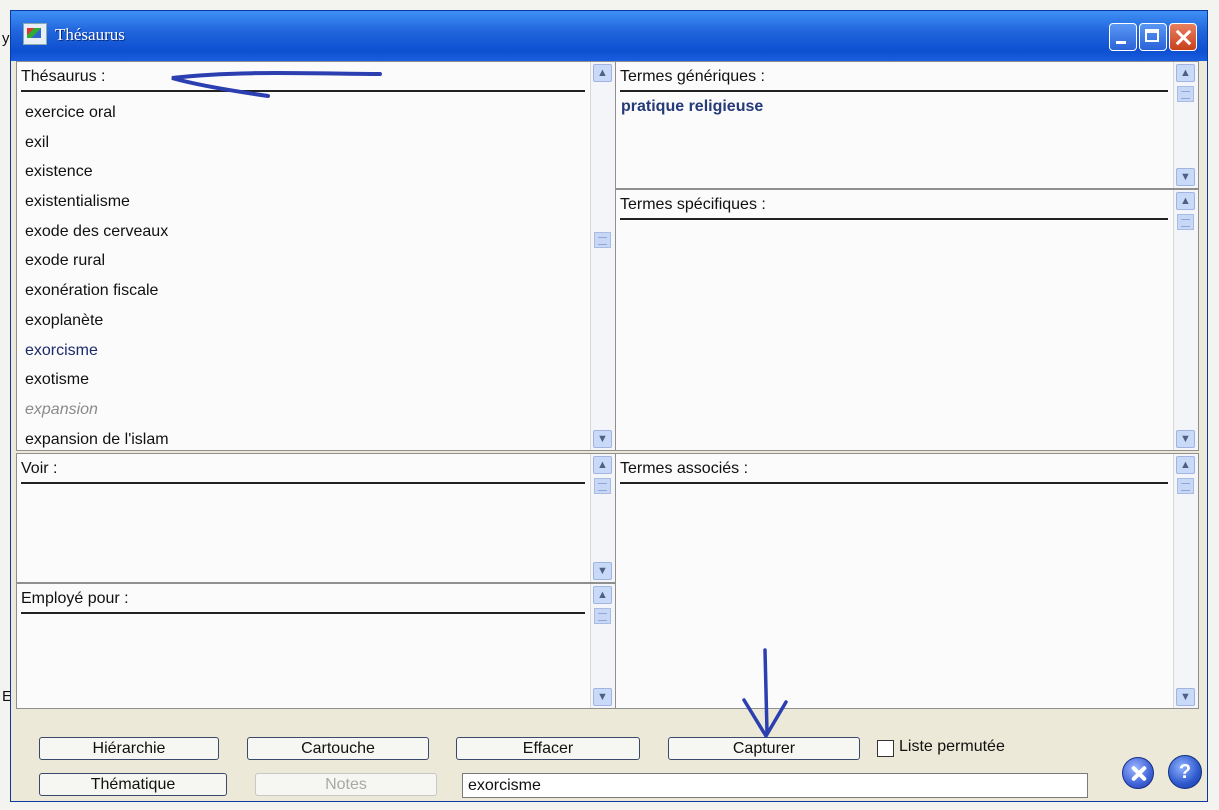 The height and width of the screenshot is (810, 1219). I want to click on thesaurus-term-item: exode des cerveaux, so click(97, 232).